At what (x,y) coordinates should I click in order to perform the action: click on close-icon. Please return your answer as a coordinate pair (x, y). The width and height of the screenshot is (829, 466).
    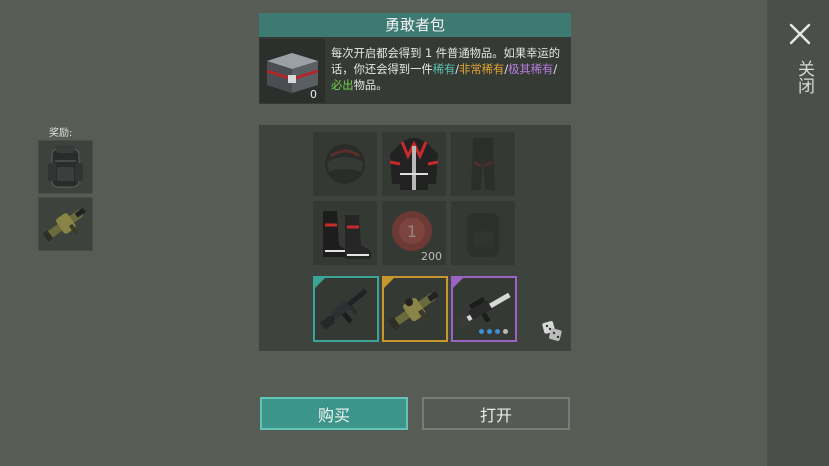
    Looking at the image, I should click on (800, 34).